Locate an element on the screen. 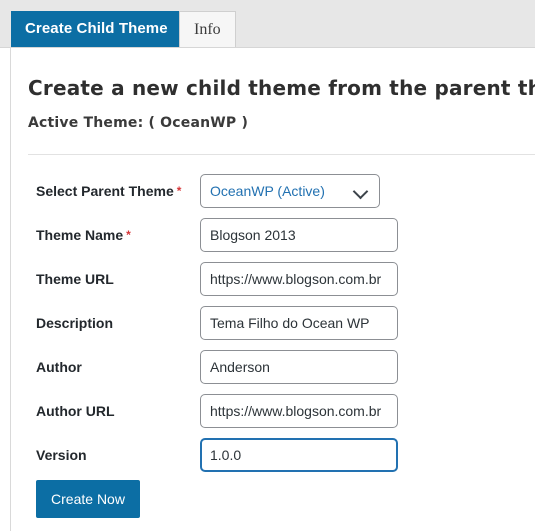  form-row-theme-name: Theme Name * is located at coordinates (267, 238).